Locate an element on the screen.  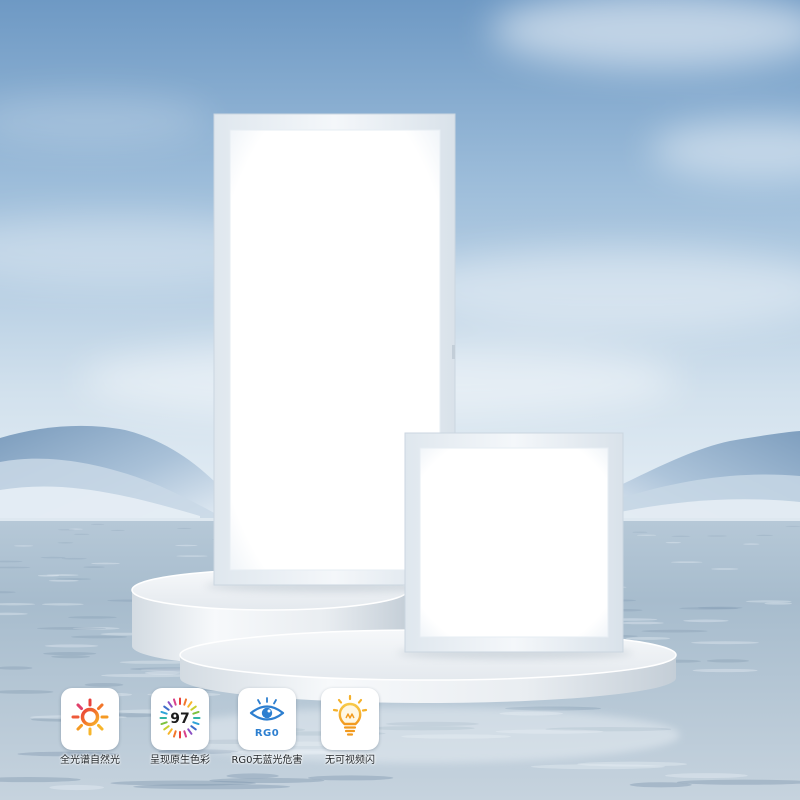
feature-label: 无可视频闪 is located at coordinates (350, 760).